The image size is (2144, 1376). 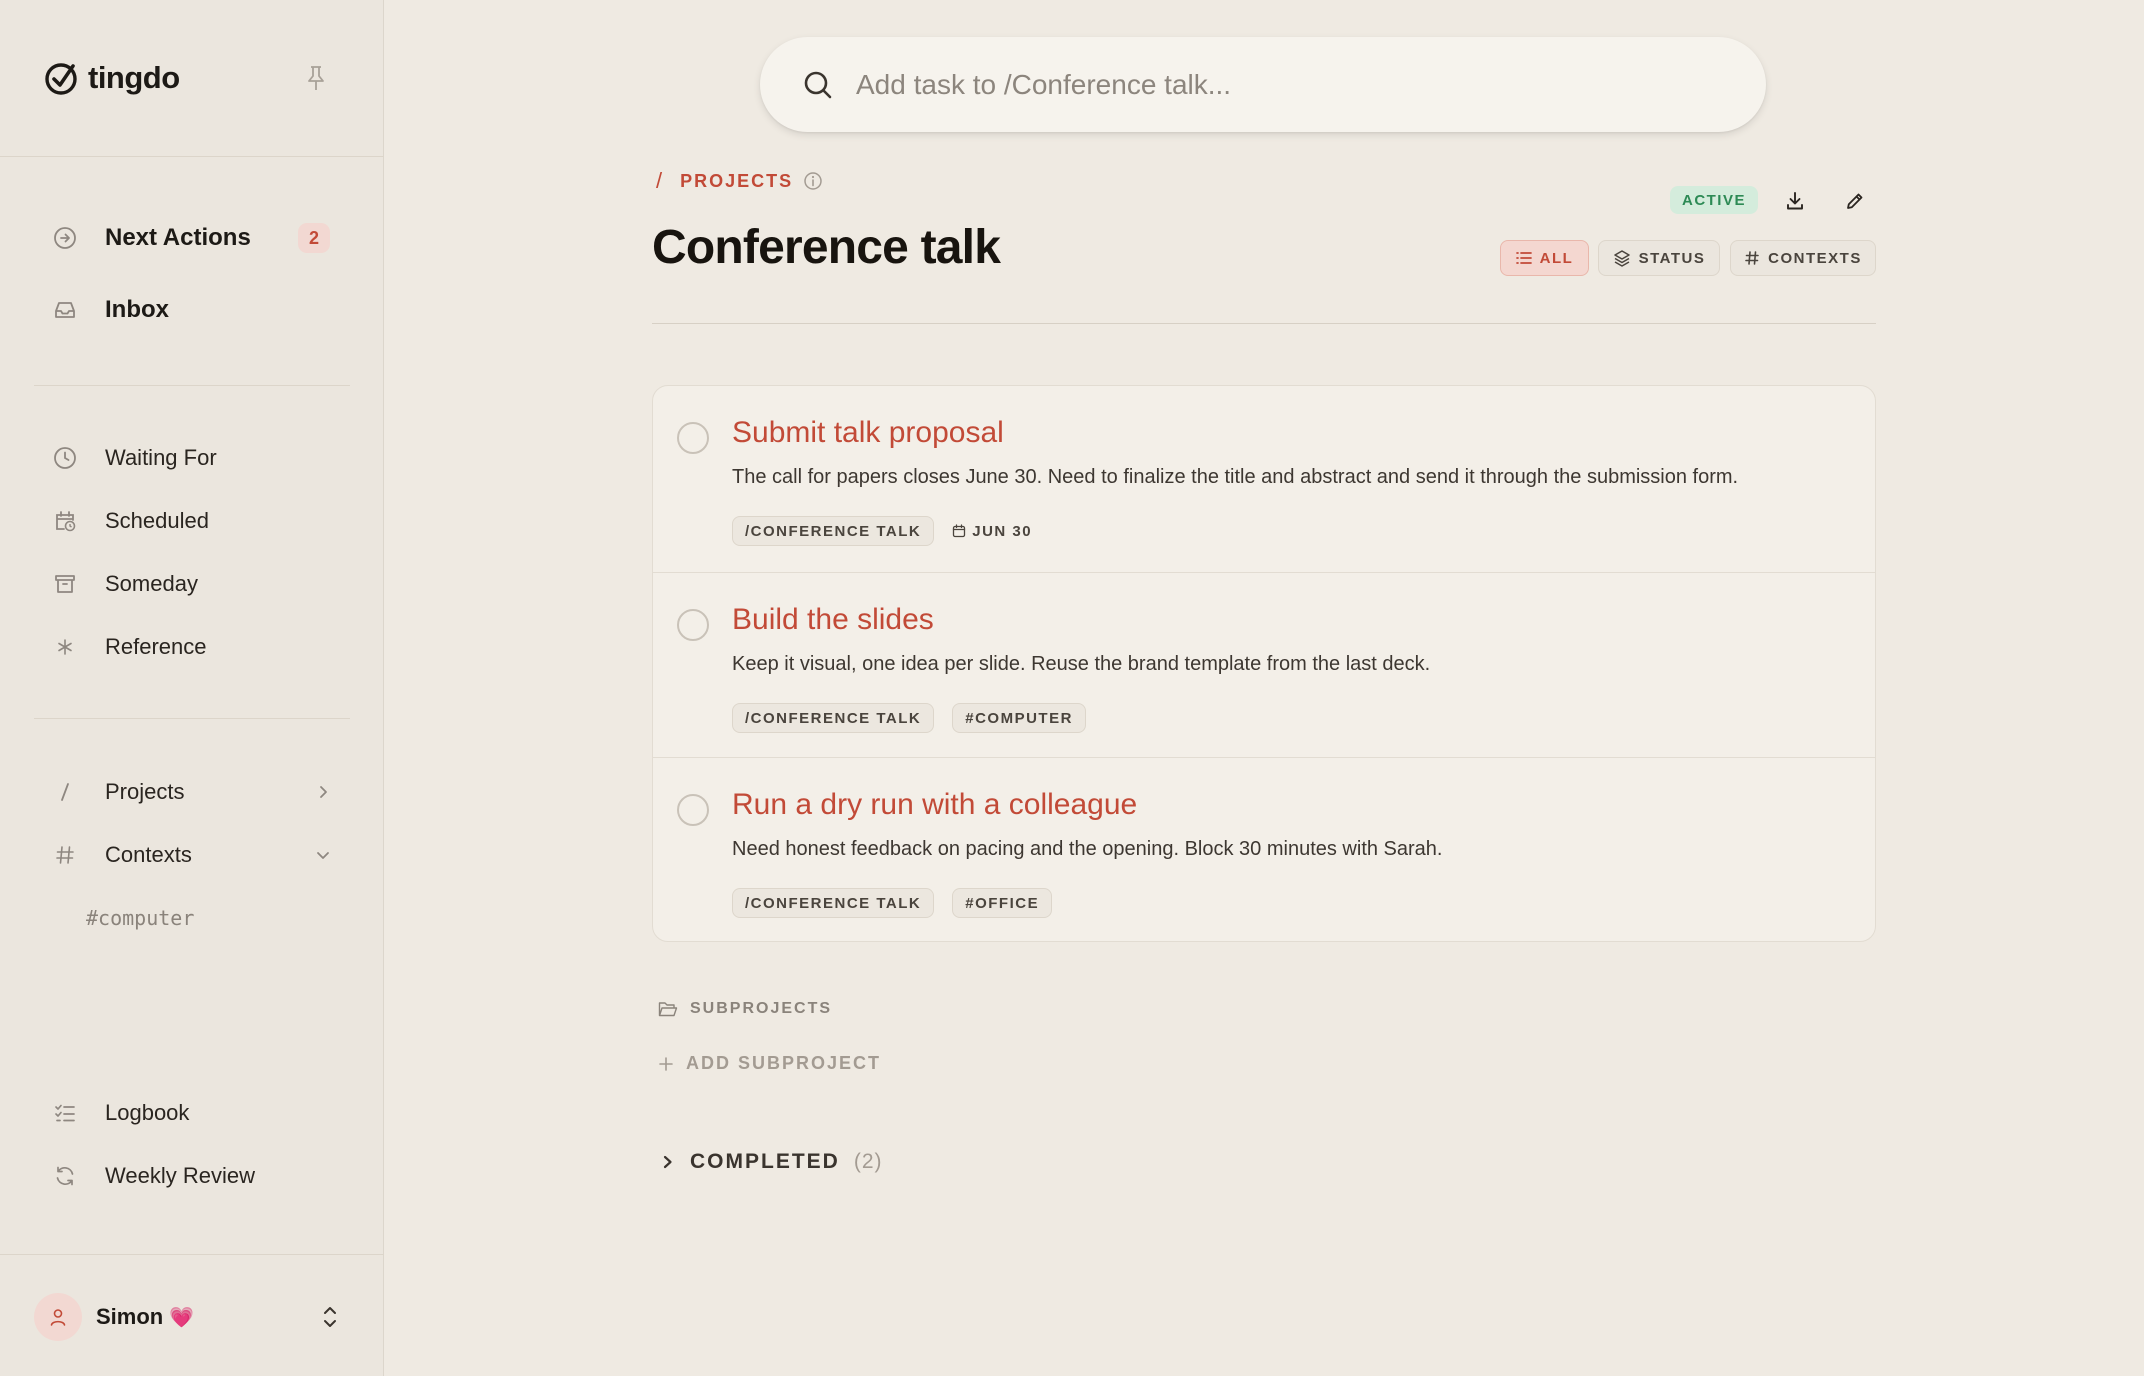 I want to click on add-task-bar, so click(x=1263, y=84).